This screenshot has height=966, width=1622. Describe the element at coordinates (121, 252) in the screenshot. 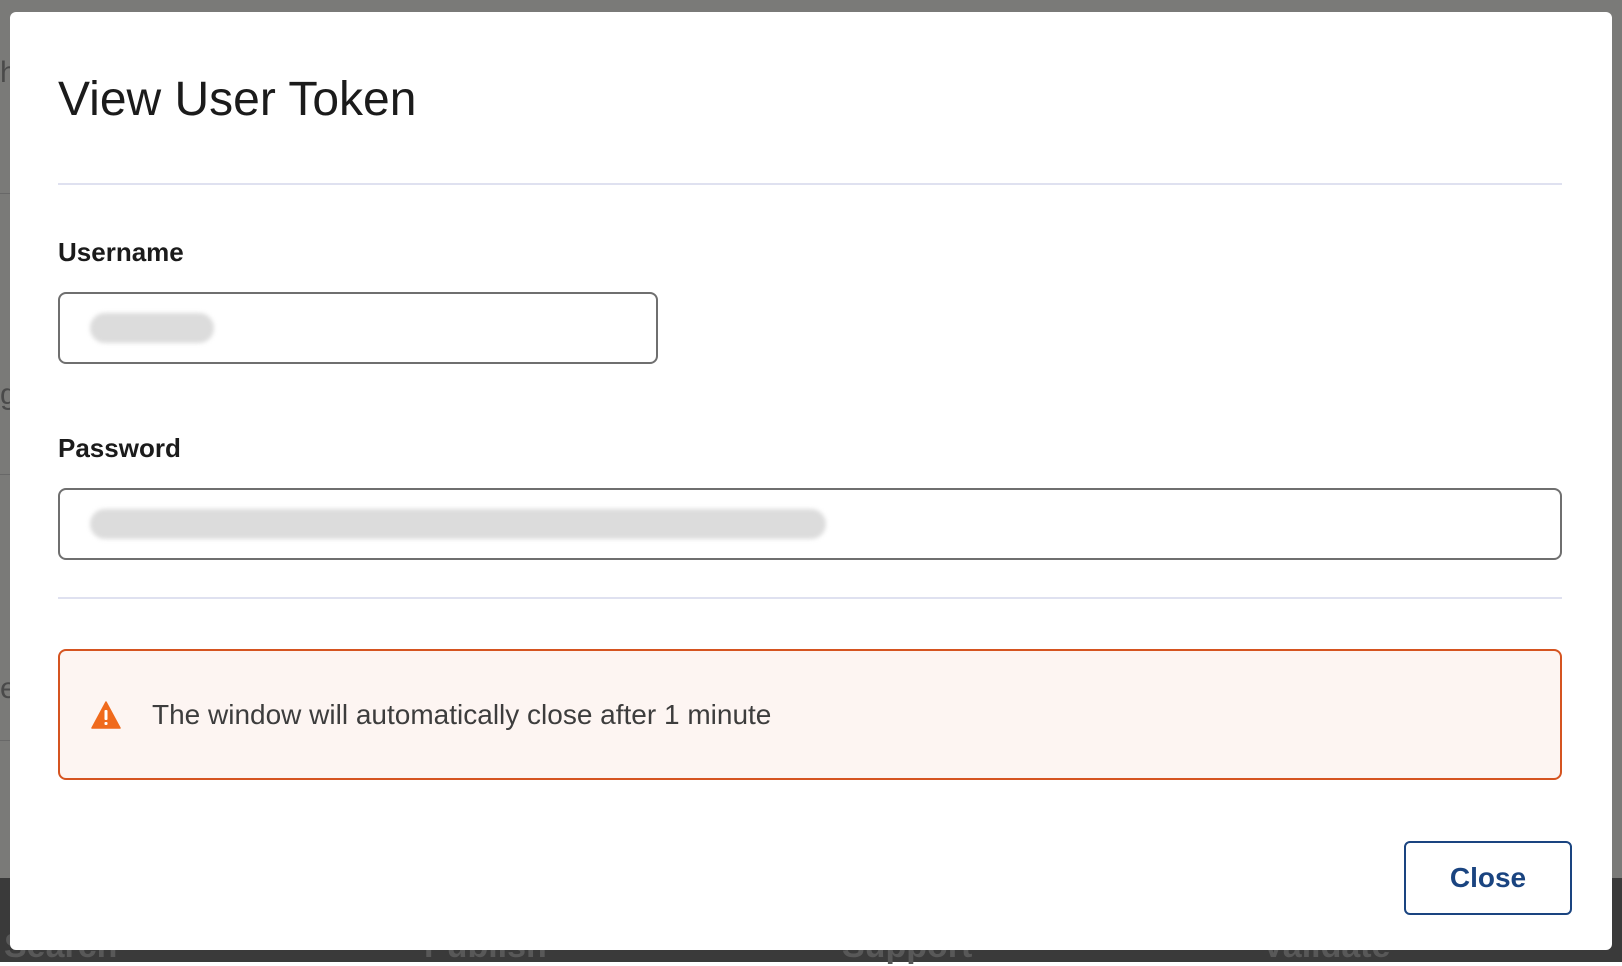

I see `username-label: Username` at that location.